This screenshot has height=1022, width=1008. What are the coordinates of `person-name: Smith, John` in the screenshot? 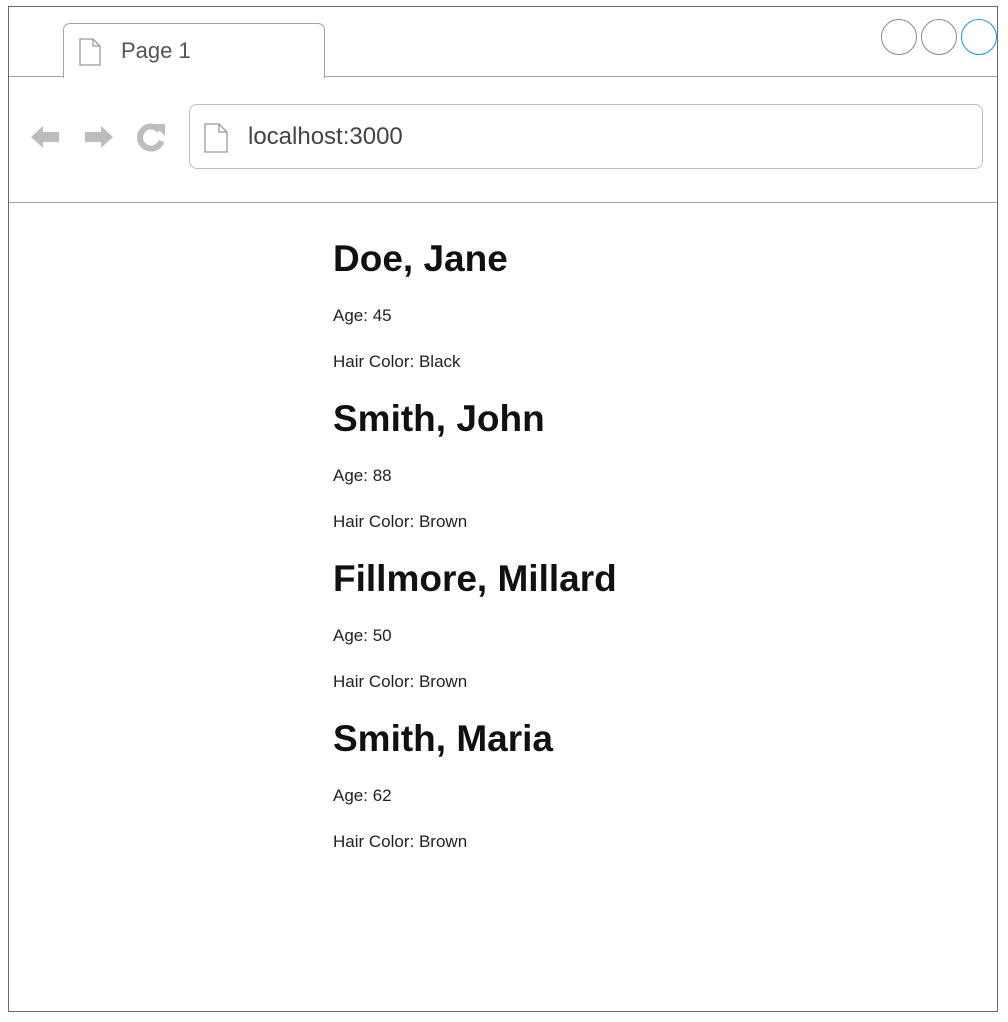 It's located at (439, 418).